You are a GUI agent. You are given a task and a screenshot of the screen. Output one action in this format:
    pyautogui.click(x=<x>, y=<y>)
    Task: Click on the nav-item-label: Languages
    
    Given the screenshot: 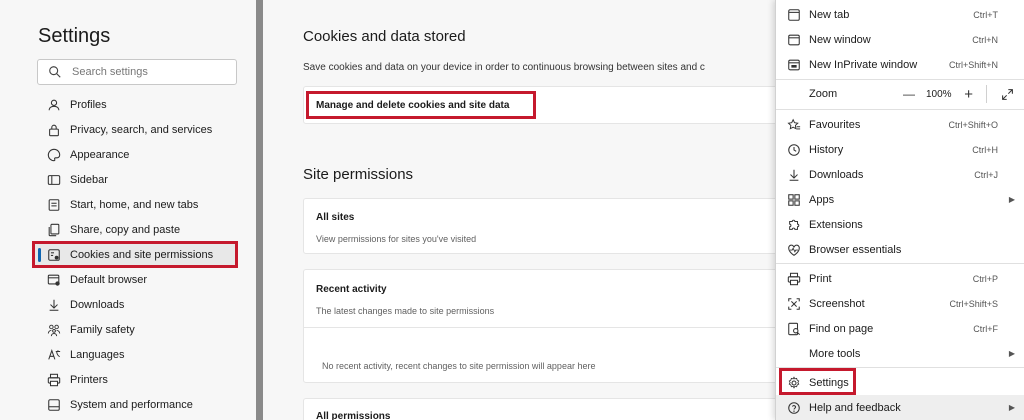 What is the action you would take?
    pyautogui.click(x=97, y=354)
    